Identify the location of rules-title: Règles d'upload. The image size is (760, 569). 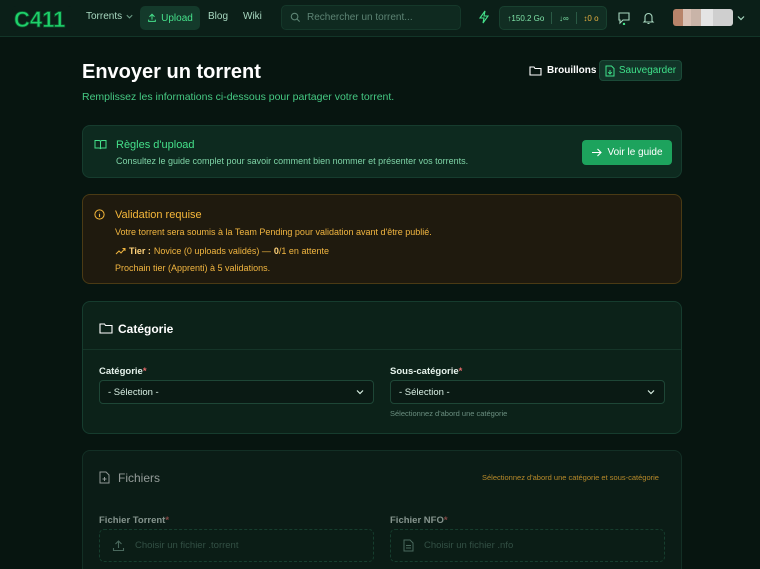
(155, 145).